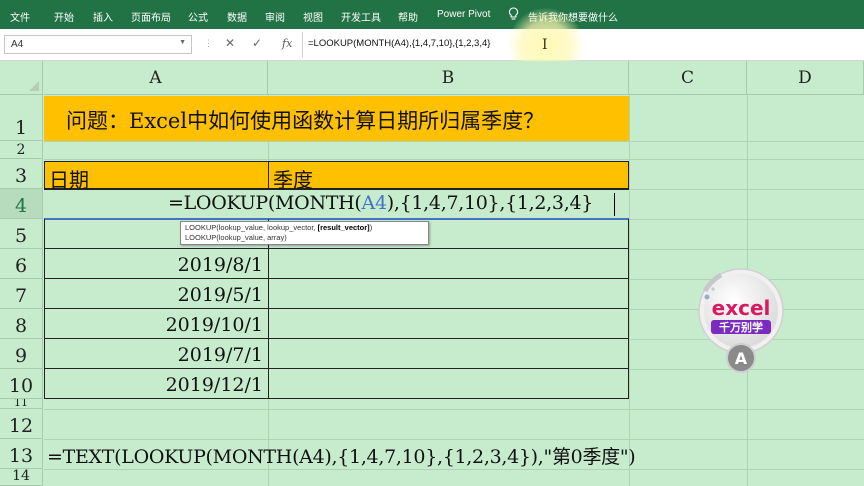  What do you see at coordinates (156, 324) in the screenshot?
I see `date-cell: 2019/10/1` at bounding box center [156, 324].